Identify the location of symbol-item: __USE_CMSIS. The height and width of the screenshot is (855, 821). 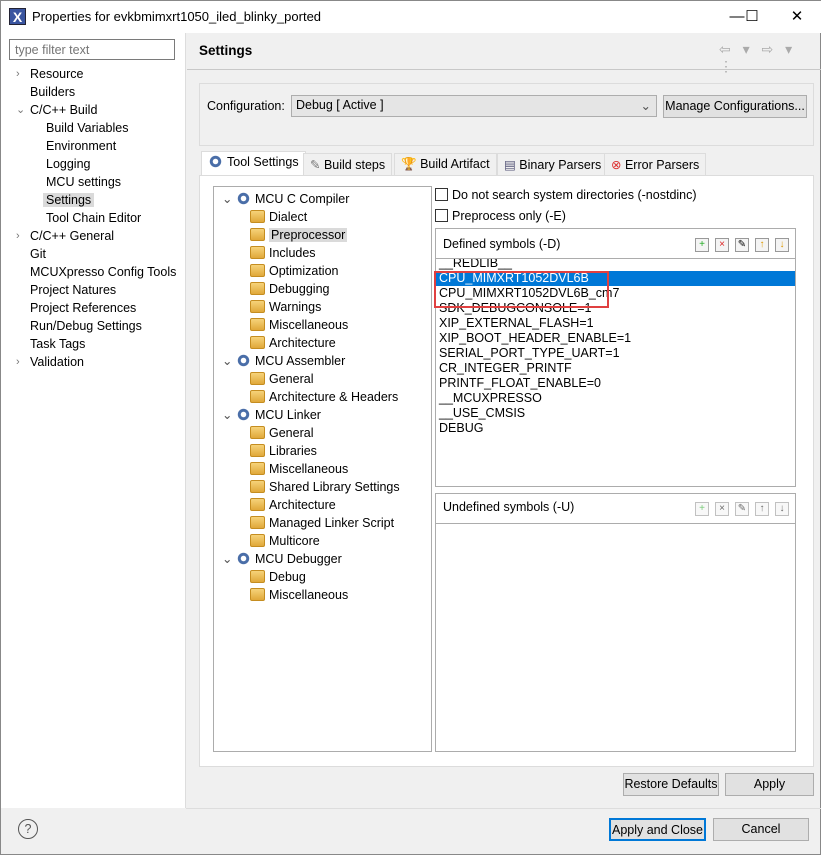
(615, 413).